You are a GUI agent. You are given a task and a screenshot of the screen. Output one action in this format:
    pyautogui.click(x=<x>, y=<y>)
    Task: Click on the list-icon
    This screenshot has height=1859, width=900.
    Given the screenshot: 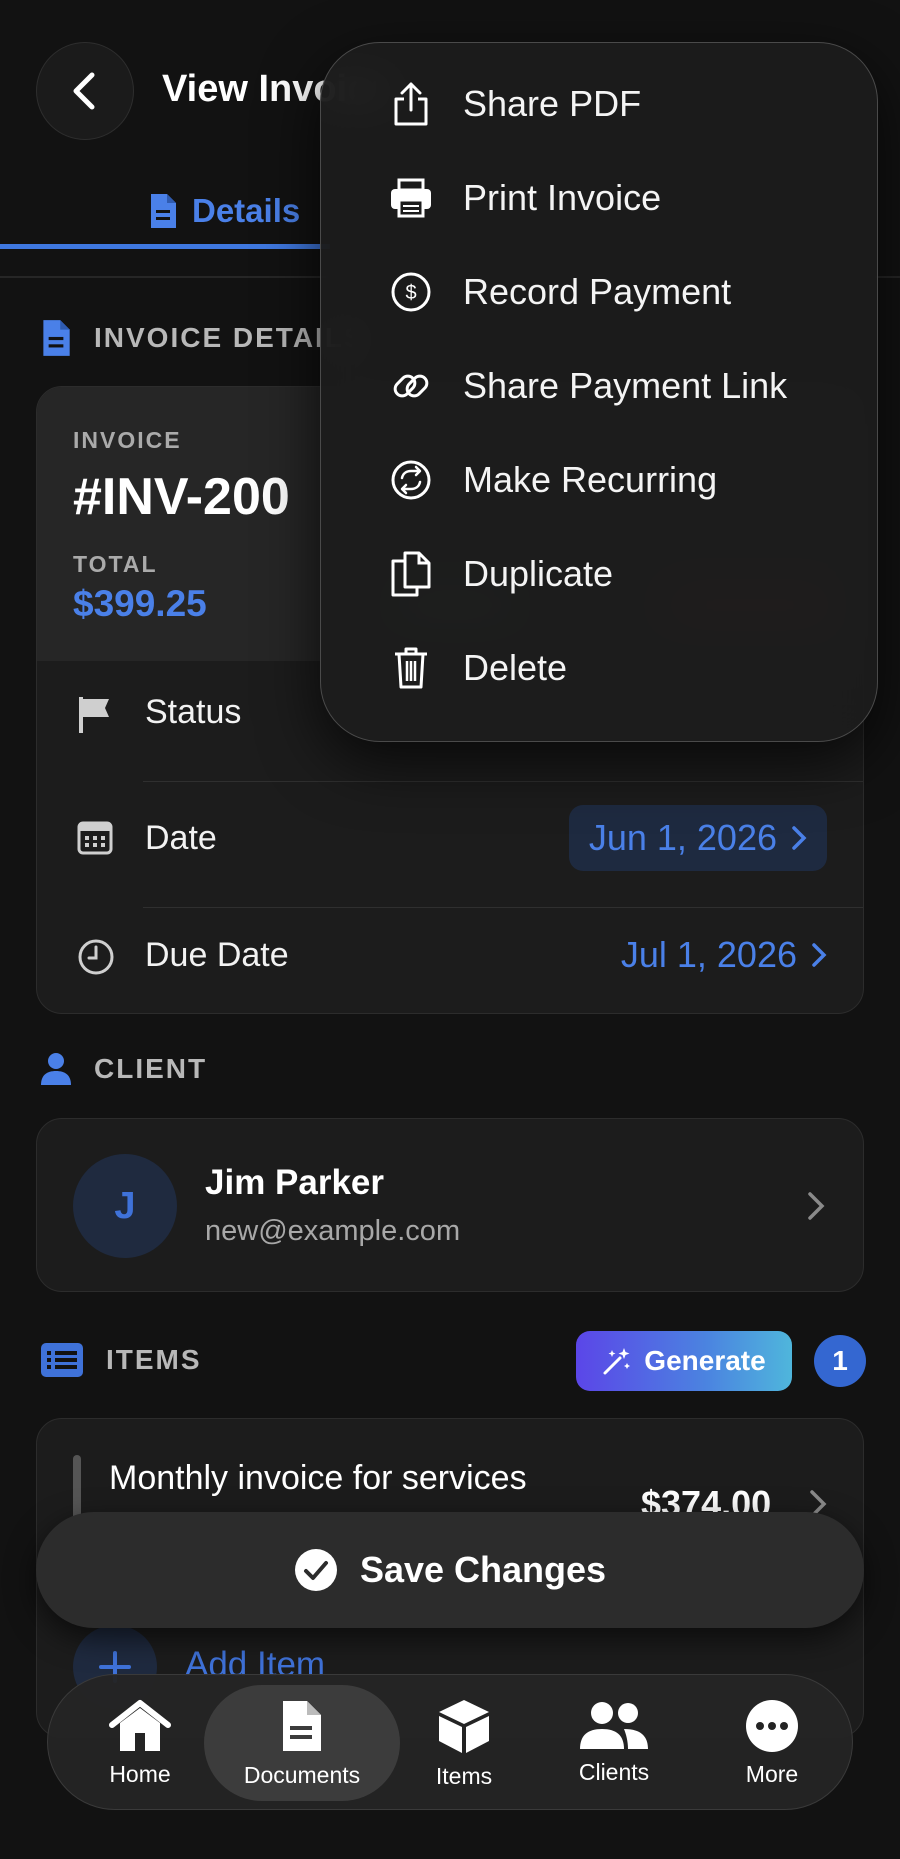 What is the action you would take?
    pyautogui.click(x=62, y=1360)
    